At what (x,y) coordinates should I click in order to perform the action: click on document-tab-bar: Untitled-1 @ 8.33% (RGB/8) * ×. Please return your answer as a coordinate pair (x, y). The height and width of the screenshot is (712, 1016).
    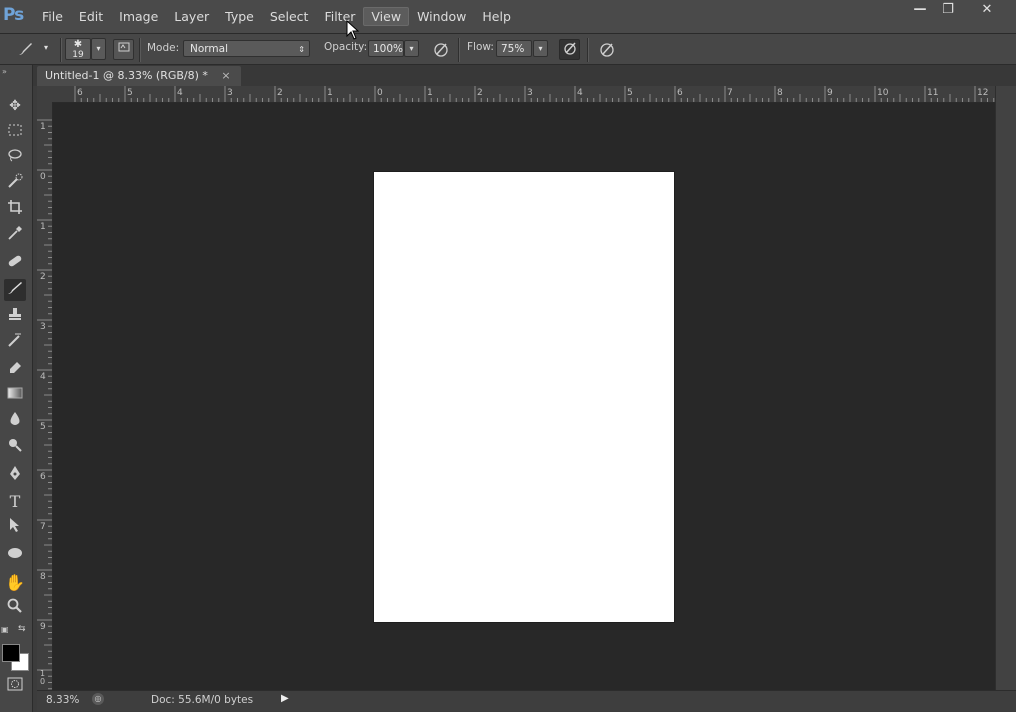
    Looking at the image, I should click on (524, 75).